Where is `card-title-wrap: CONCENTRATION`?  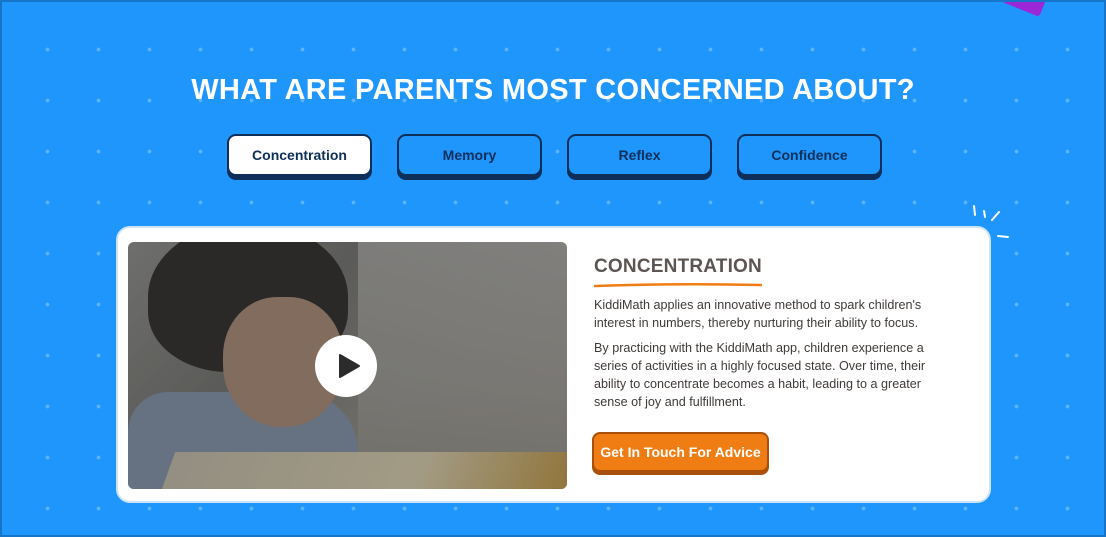 card-title-wrap: CONCENTRATION is located at coordinates (678, 272).